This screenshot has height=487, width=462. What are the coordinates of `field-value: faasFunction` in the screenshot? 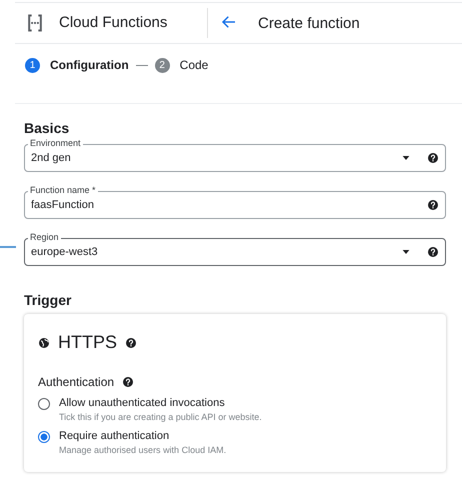 It's located at (63, 205).